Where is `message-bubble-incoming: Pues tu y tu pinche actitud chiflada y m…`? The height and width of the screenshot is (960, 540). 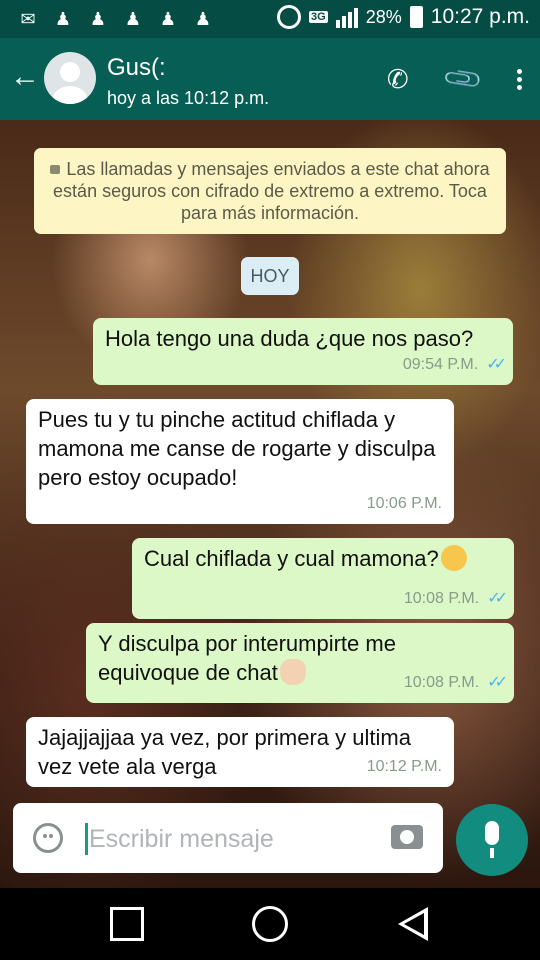
message-bubble-incoming: Pues tu y tu pinche actitud chiflada y m… is located at coordinates (240, 461).